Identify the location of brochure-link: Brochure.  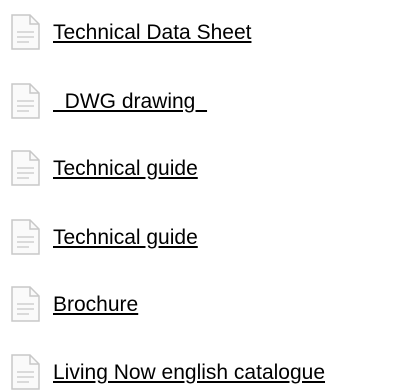
(95, 304).